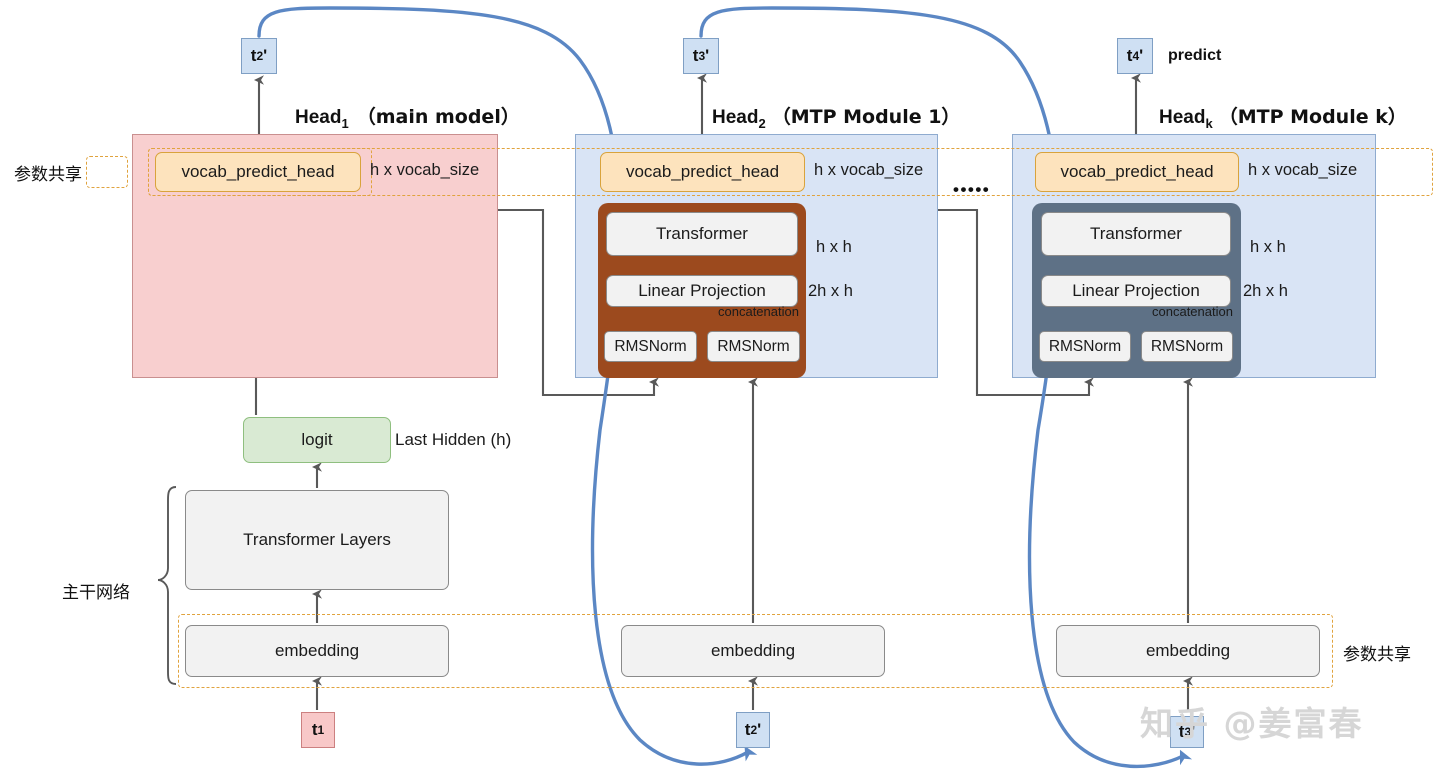  I want to click on rmsnorm-k-left: RMSNorm, so click(1085, 346).